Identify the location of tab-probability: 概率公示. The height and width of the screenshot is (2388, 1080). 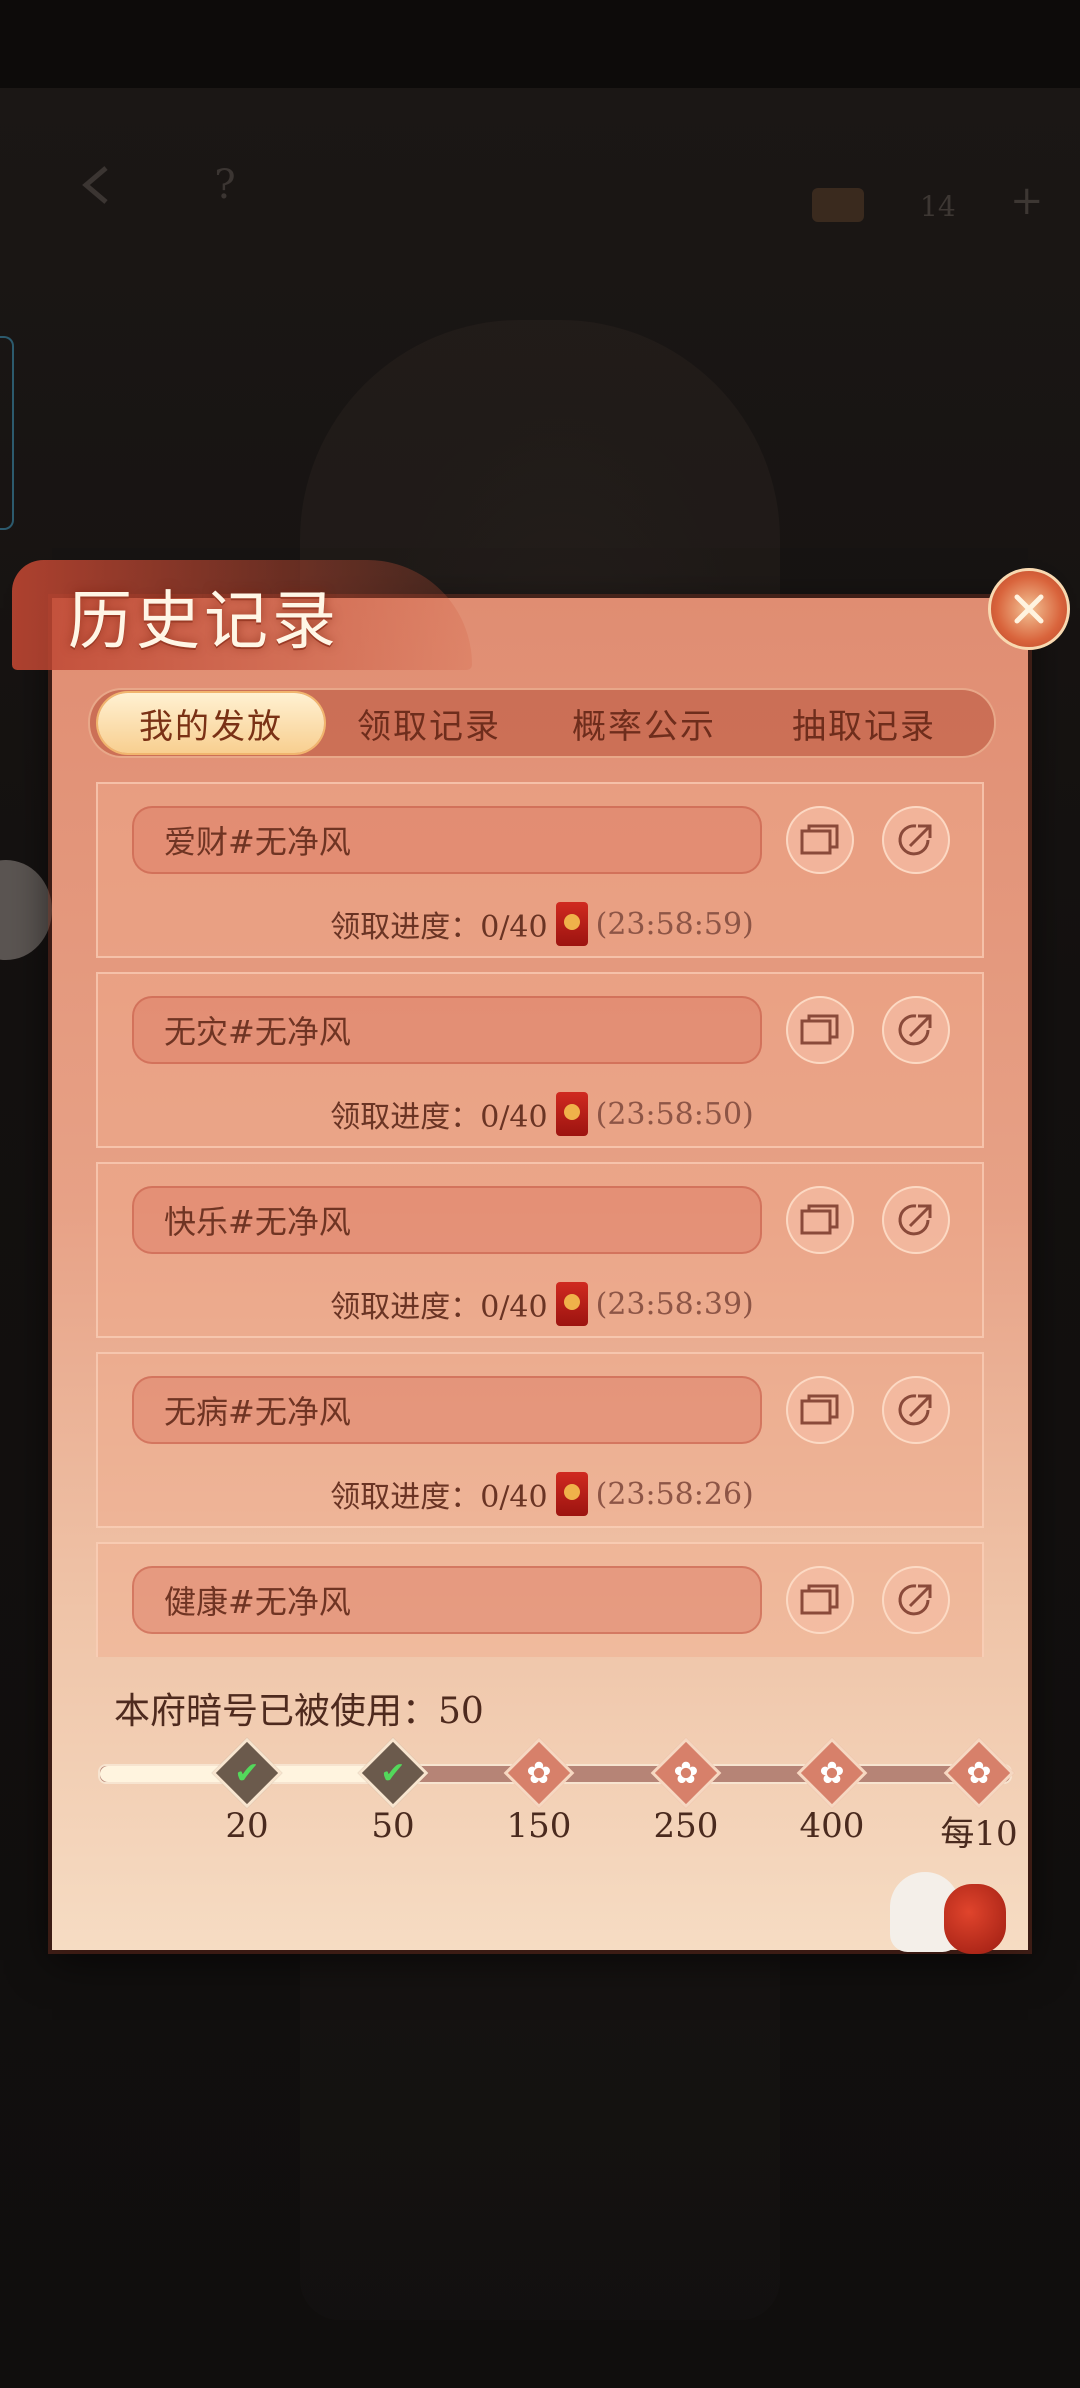
(644, 723).